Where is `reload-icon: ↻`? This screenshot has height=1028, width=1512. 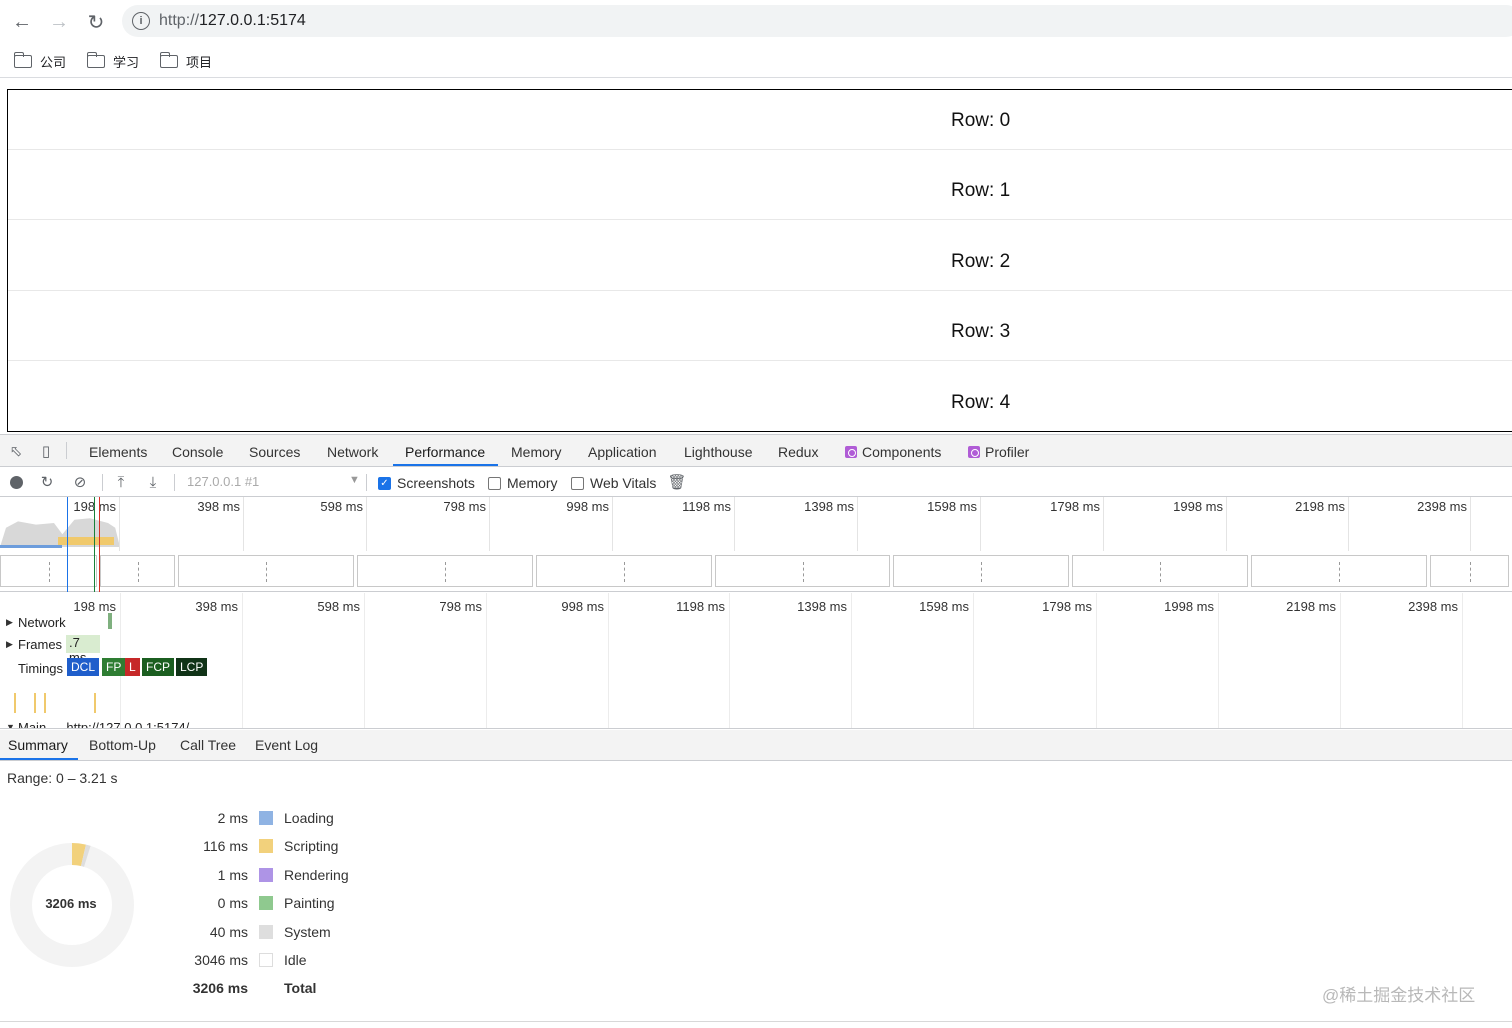
reload-icon: ↻ is located at coordinates (96, 22).